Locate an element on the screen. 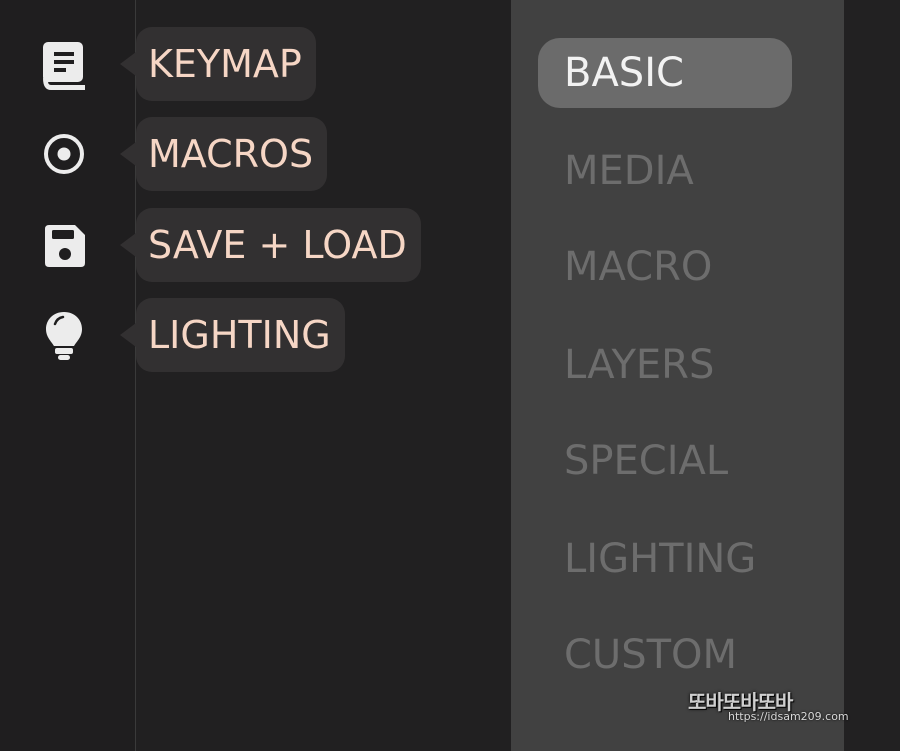  category-special: SPECIAL is located at coordinates (633, 461).